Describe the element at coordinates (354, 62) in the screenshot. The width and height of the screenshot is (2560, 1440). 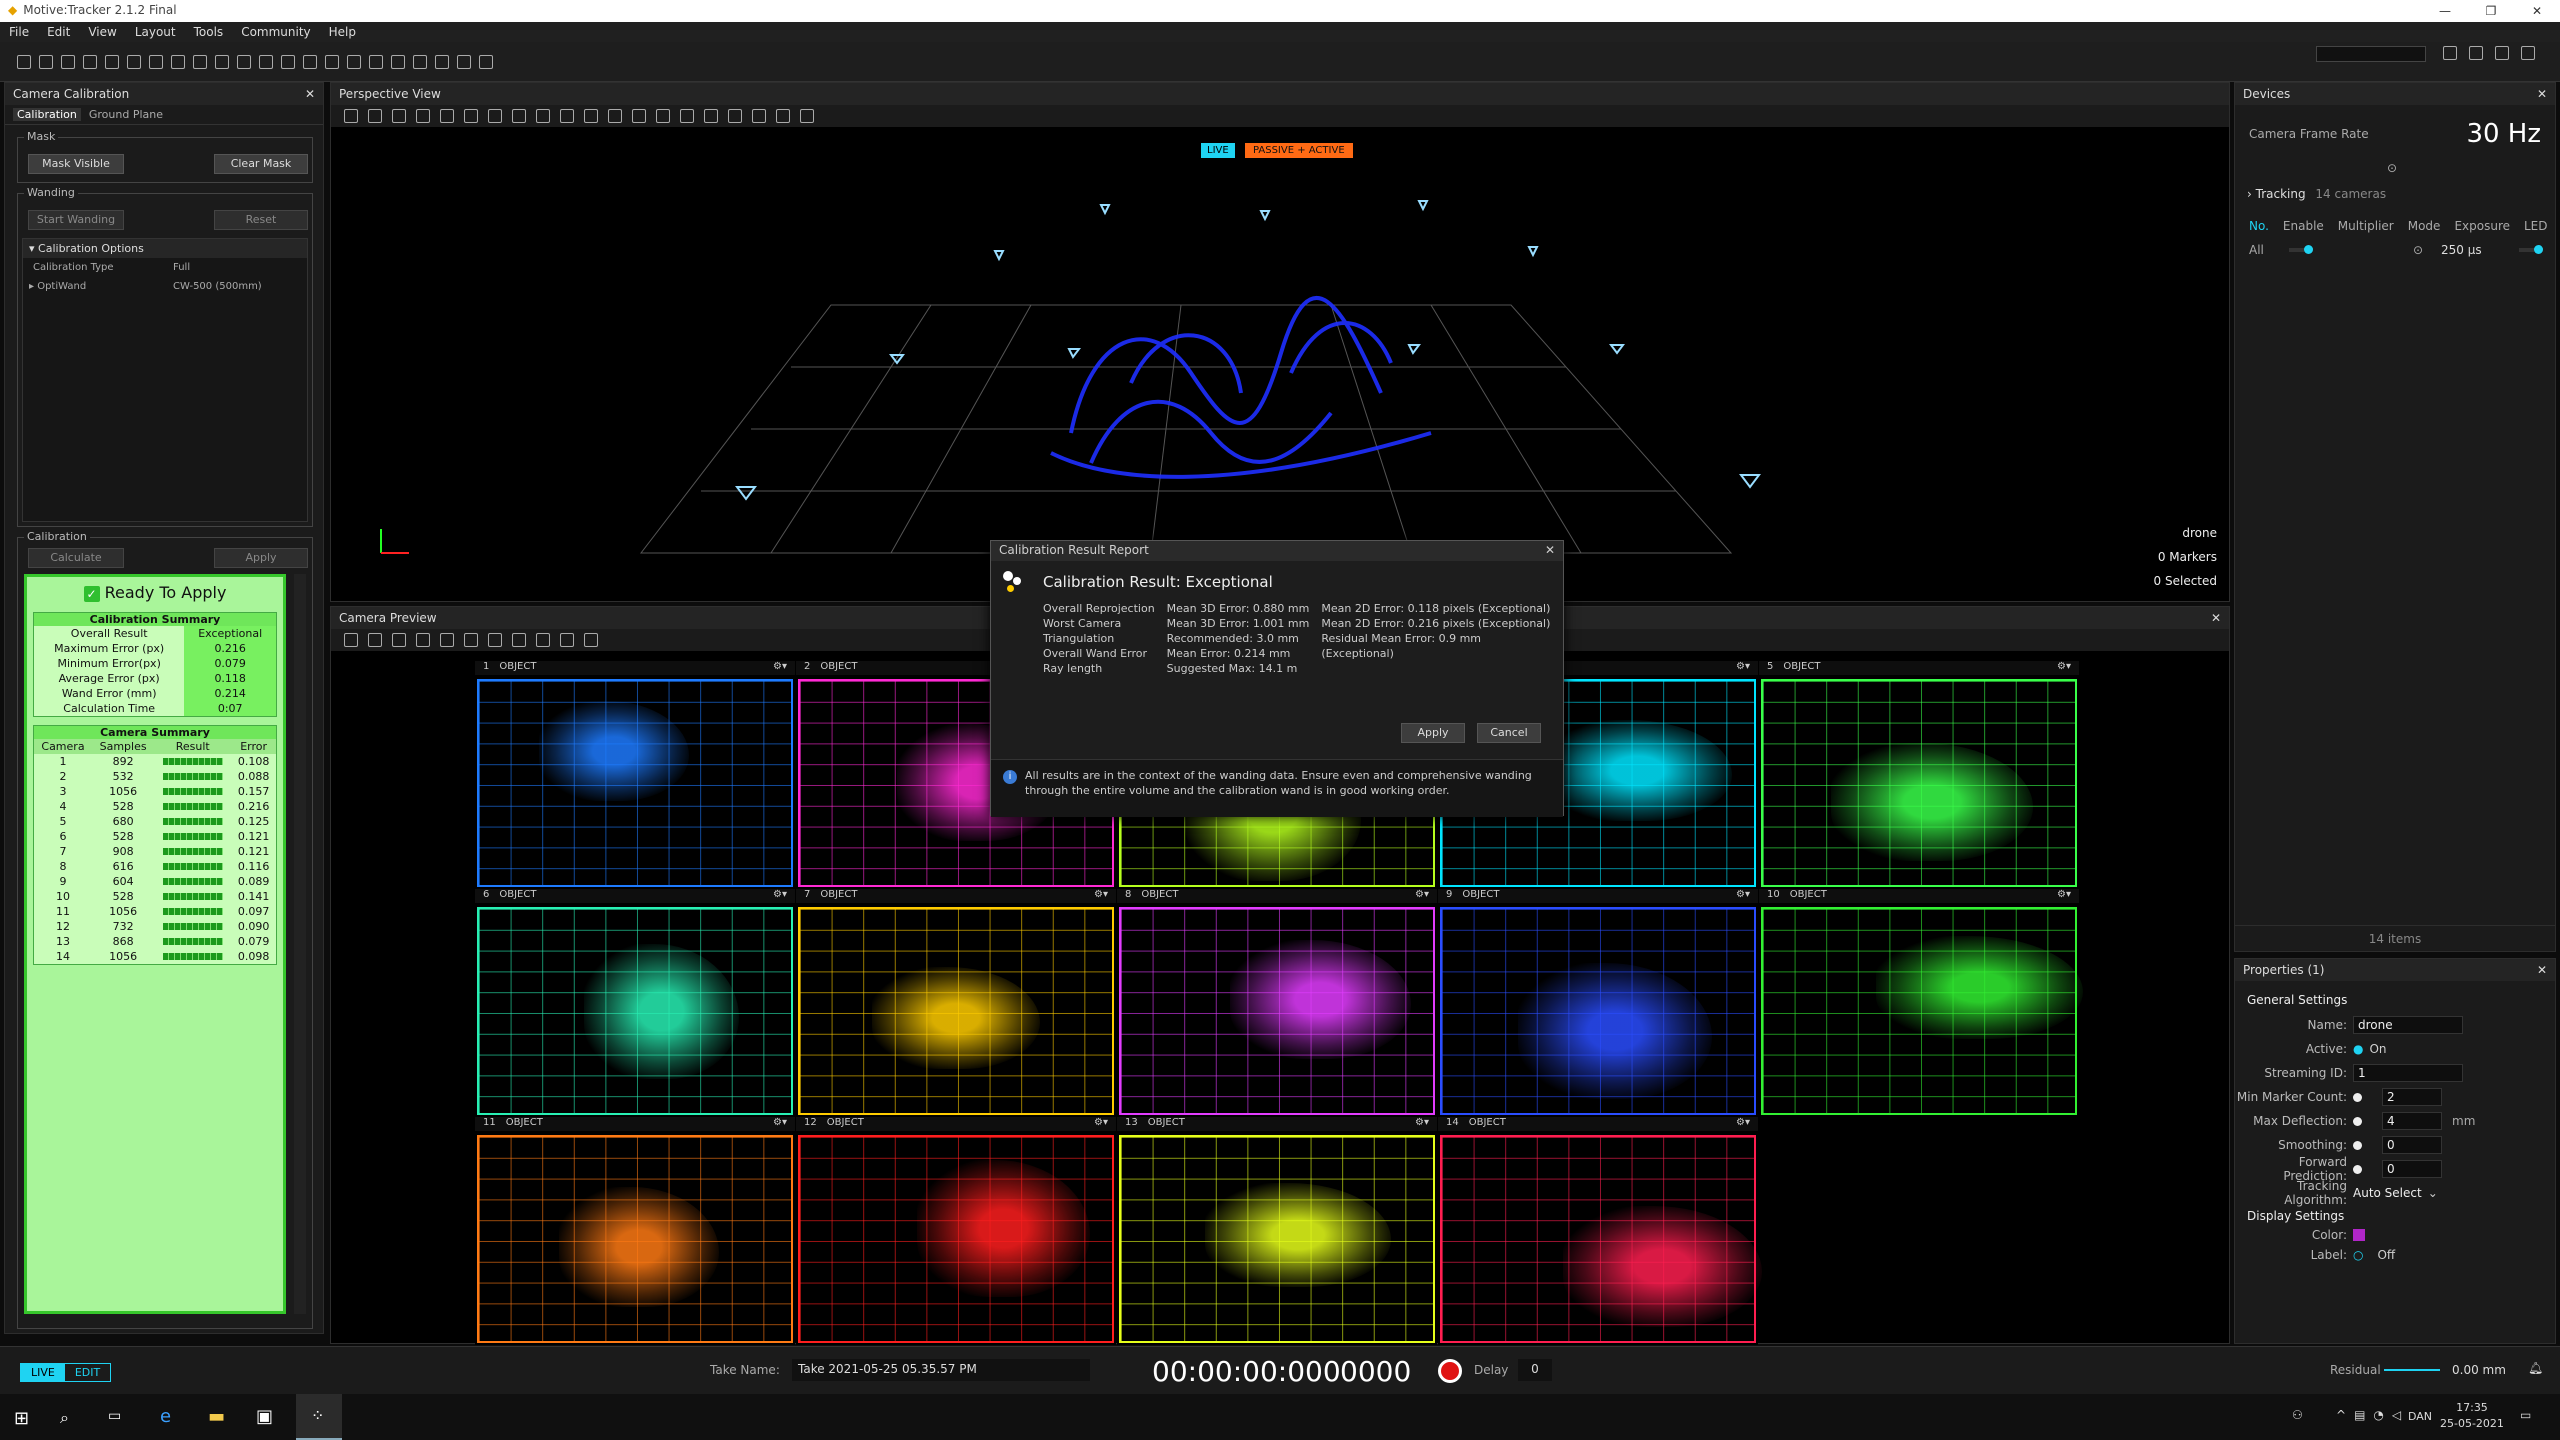
I see `graph-icon` at that location.